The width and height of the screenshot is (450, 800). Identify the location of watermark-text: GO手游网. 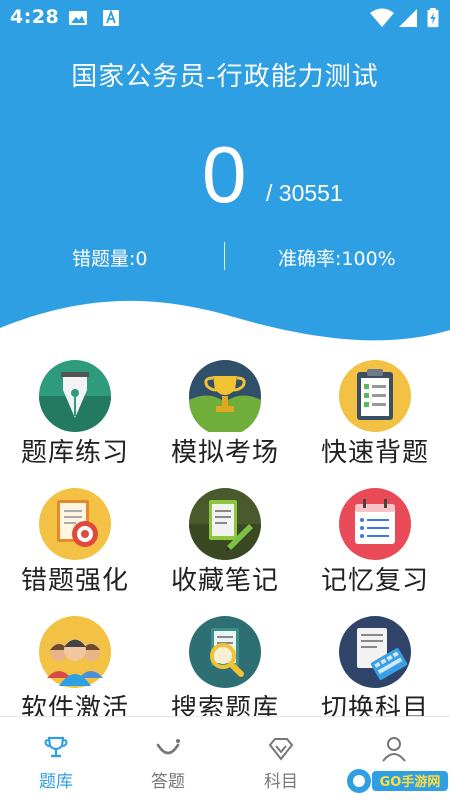
(410, 782).